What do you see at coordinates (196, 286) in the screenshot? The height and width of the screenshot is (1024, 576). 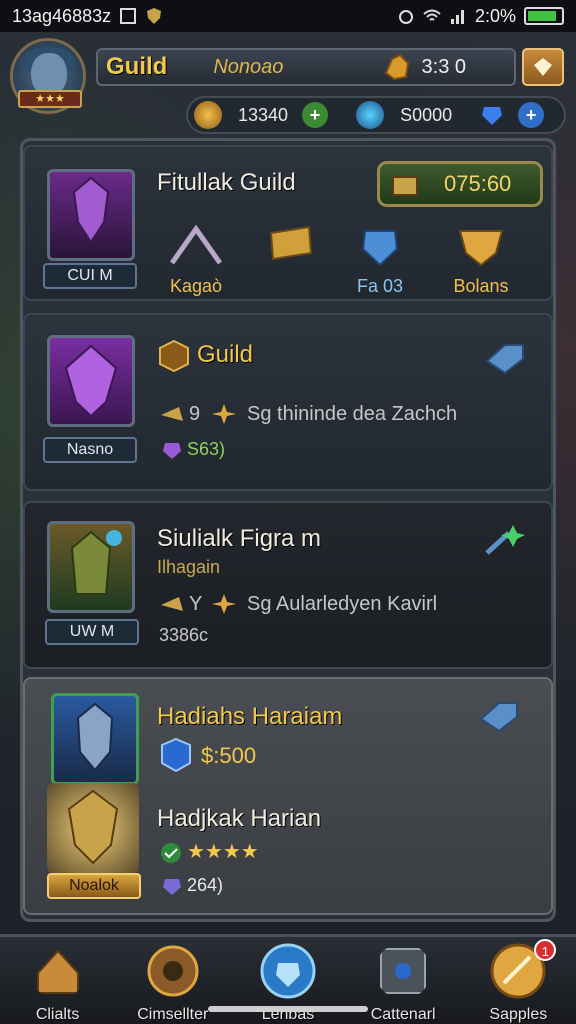 I see `reward-label-1: Kagaò` at bounding box center [196, 286].